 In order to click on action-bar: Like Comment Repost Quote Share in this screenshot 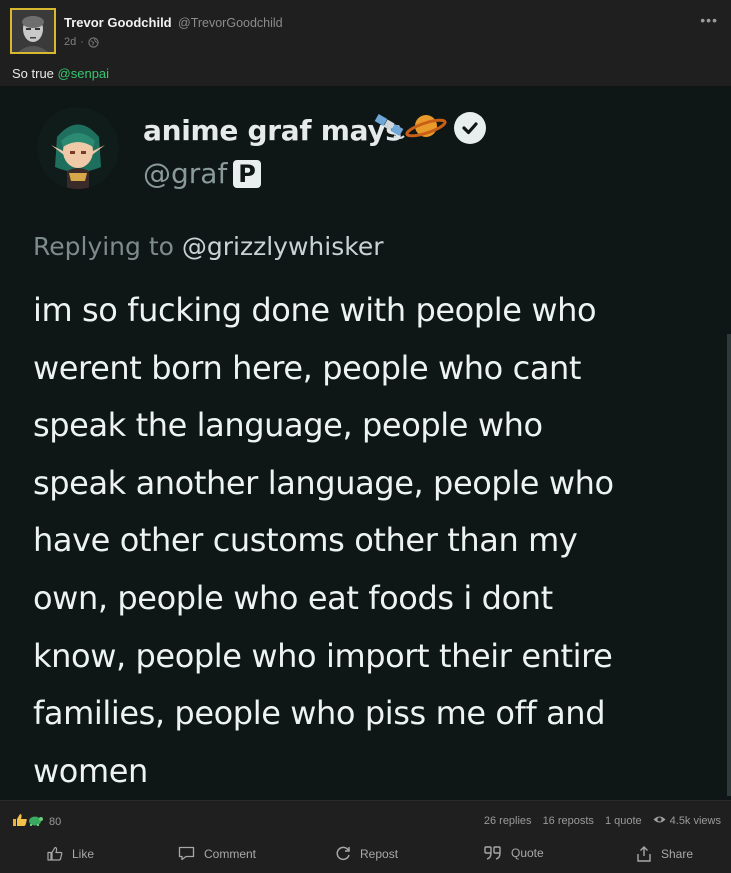, I will do `click(365, 856)`.